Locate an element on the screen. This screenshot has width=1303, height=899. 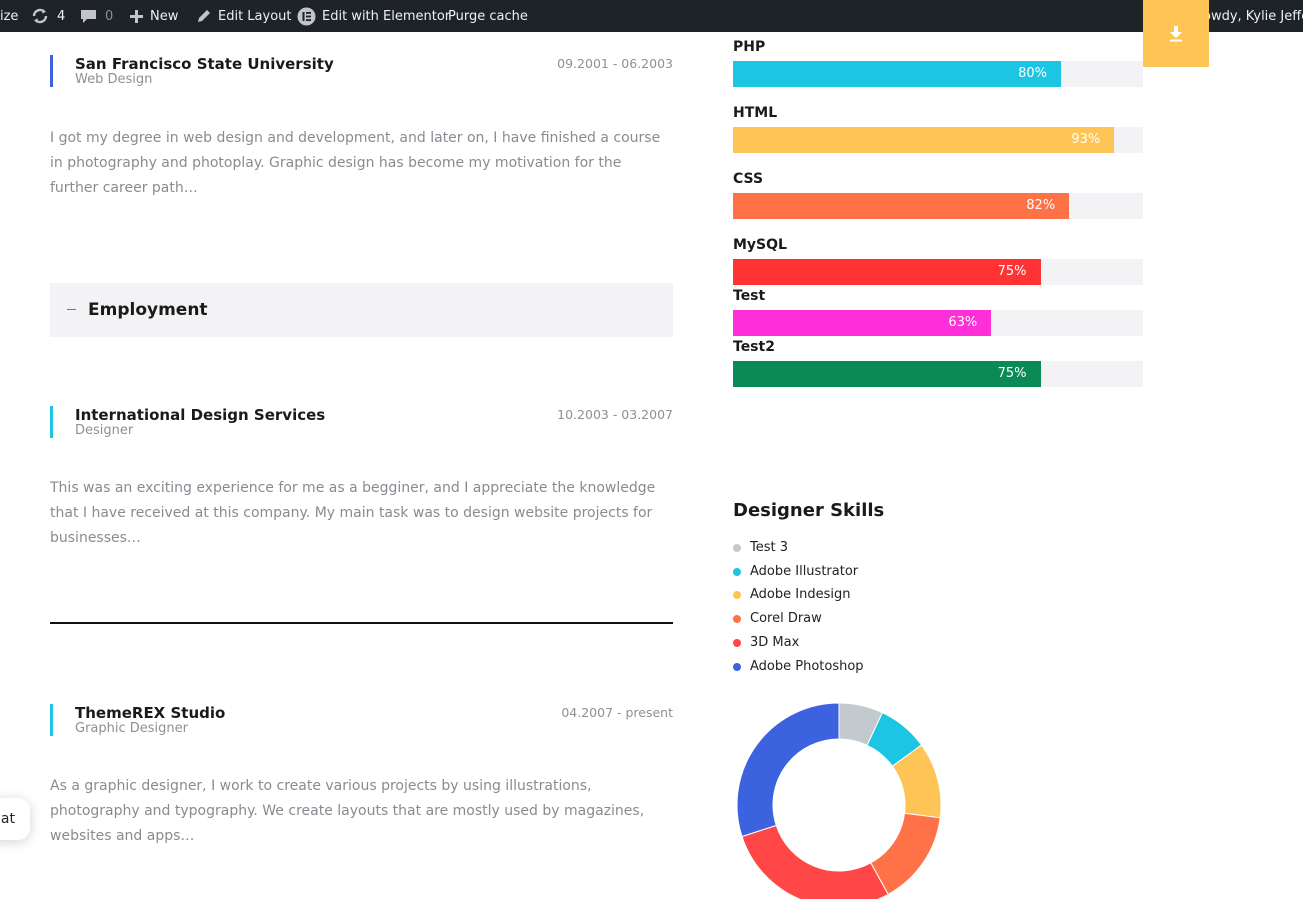
download-button is located at coordinates (1176, 33).